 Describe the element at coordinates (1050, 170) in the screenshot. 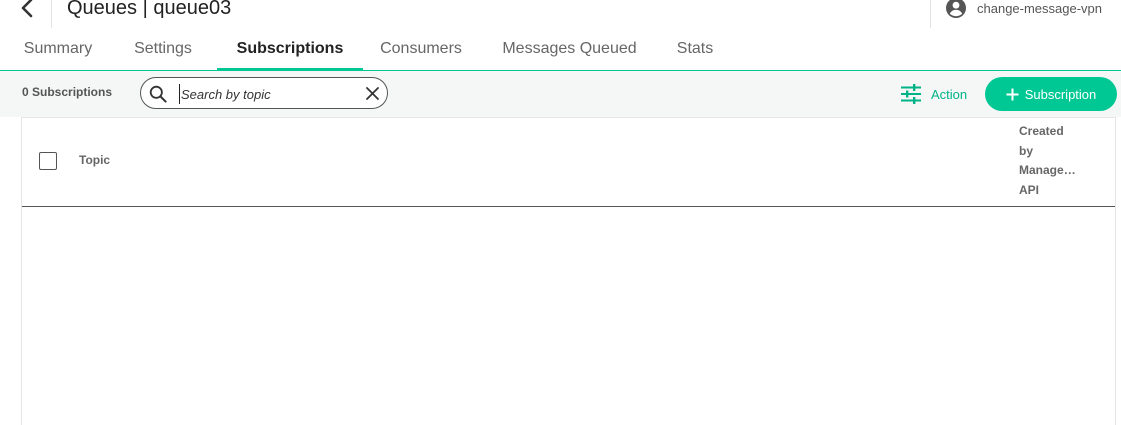

I see `column-header-text: Management` at that location.